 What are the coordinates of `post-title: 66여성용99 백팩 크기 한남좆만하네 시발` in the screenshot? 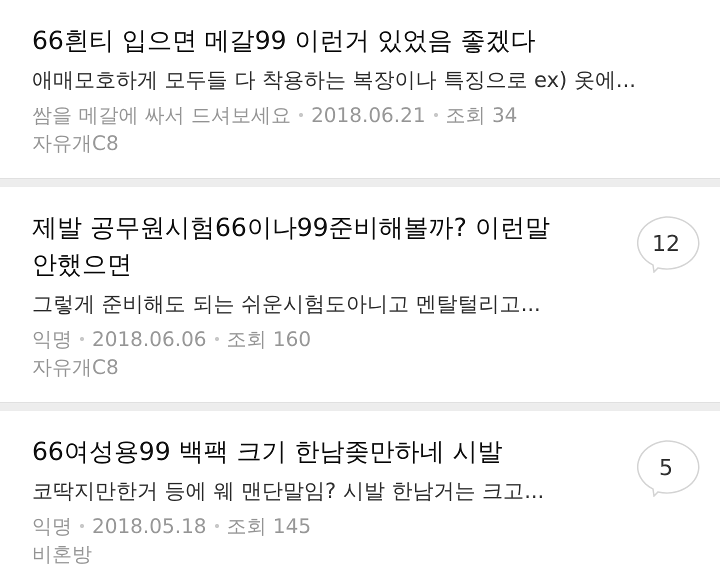 It's located at (312, 451).